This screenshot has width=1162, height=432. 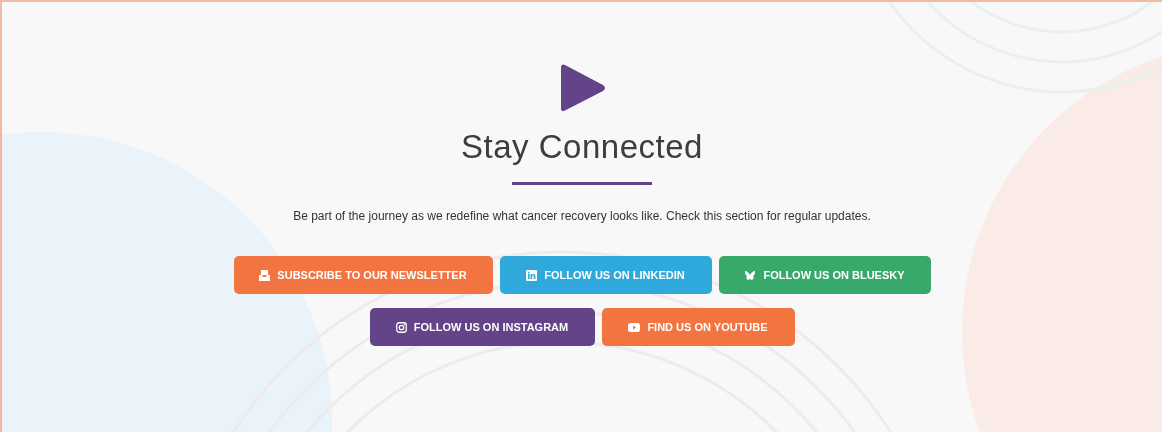 What do you see at coordinates (265, 275) in the screenshot?
I see `inbox-icon` at bounding box center [265, 275].